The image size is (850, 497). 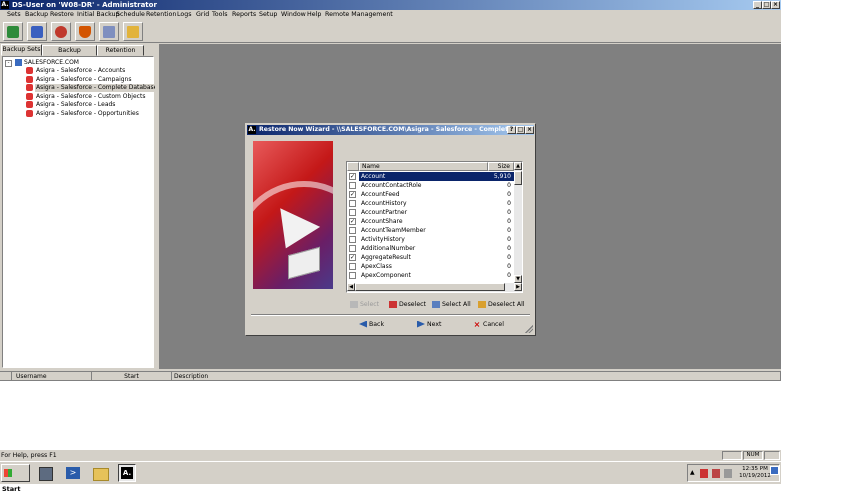 What do you see at coordinates (529, 130) in the screenshot?
I see `dialog-close-button: ×` at bounding box center [529, 130].